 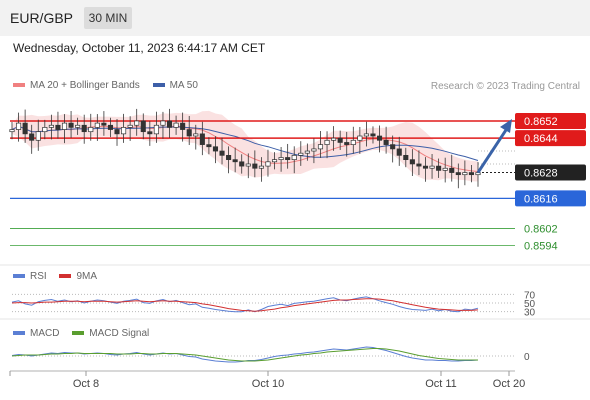 What do you see at coordinates (541, 122) in the screenshot?
I see `level-label-resistance: 0.8652` at bounding box center [541, 122].